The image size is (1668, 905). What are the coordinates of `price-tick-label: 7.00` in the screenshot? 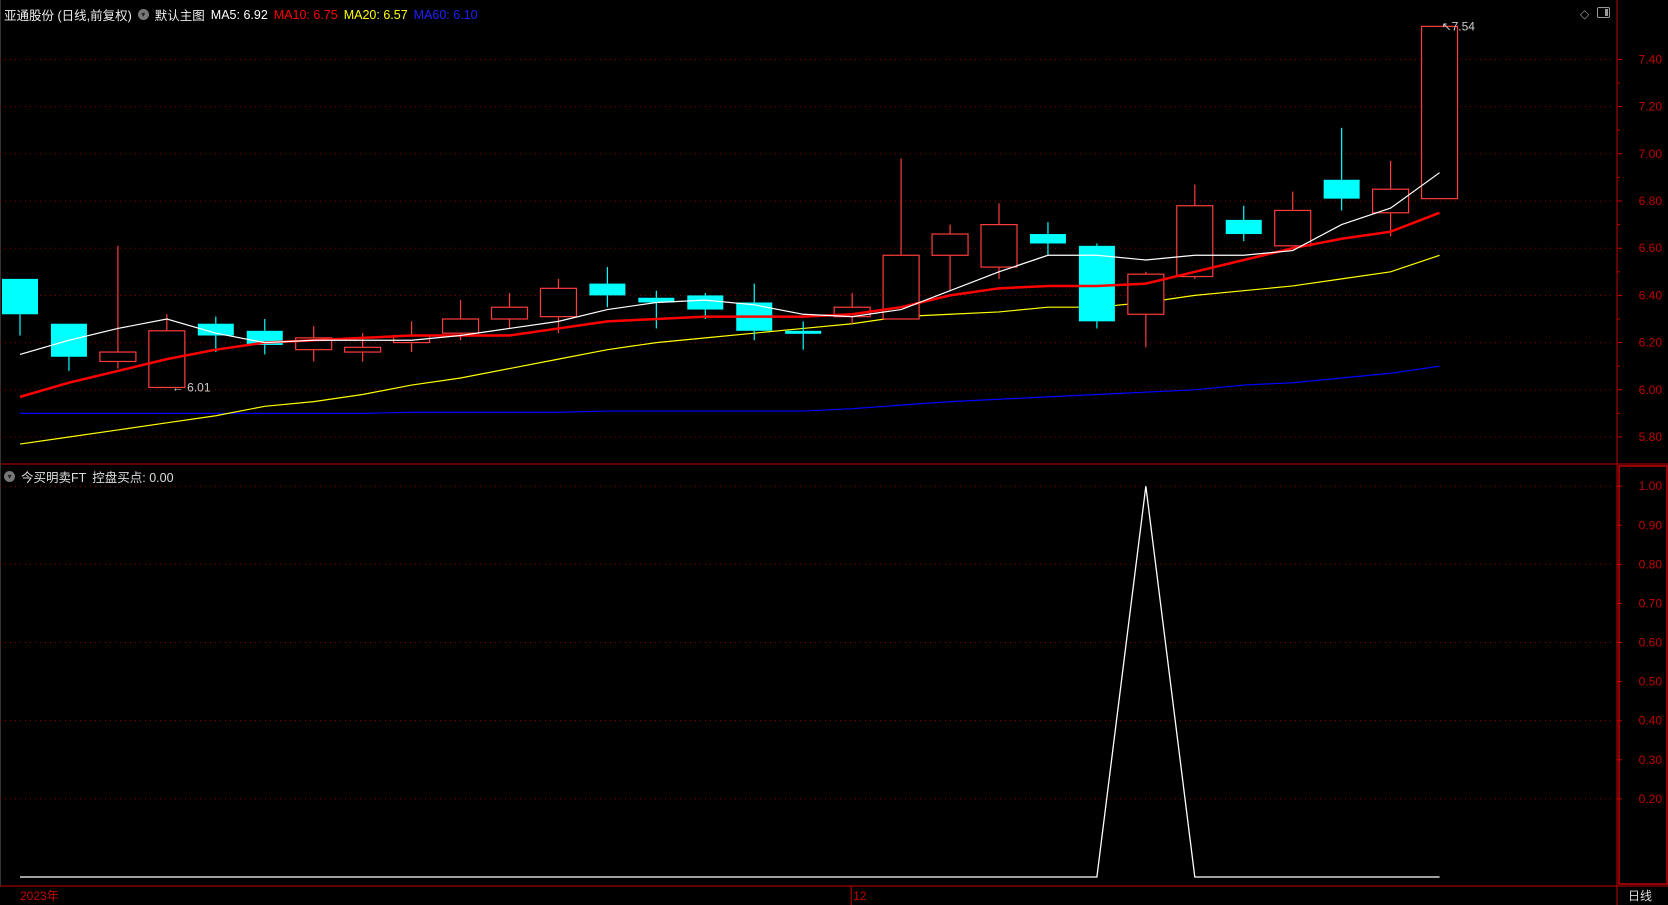 It's located at (1651, 154).